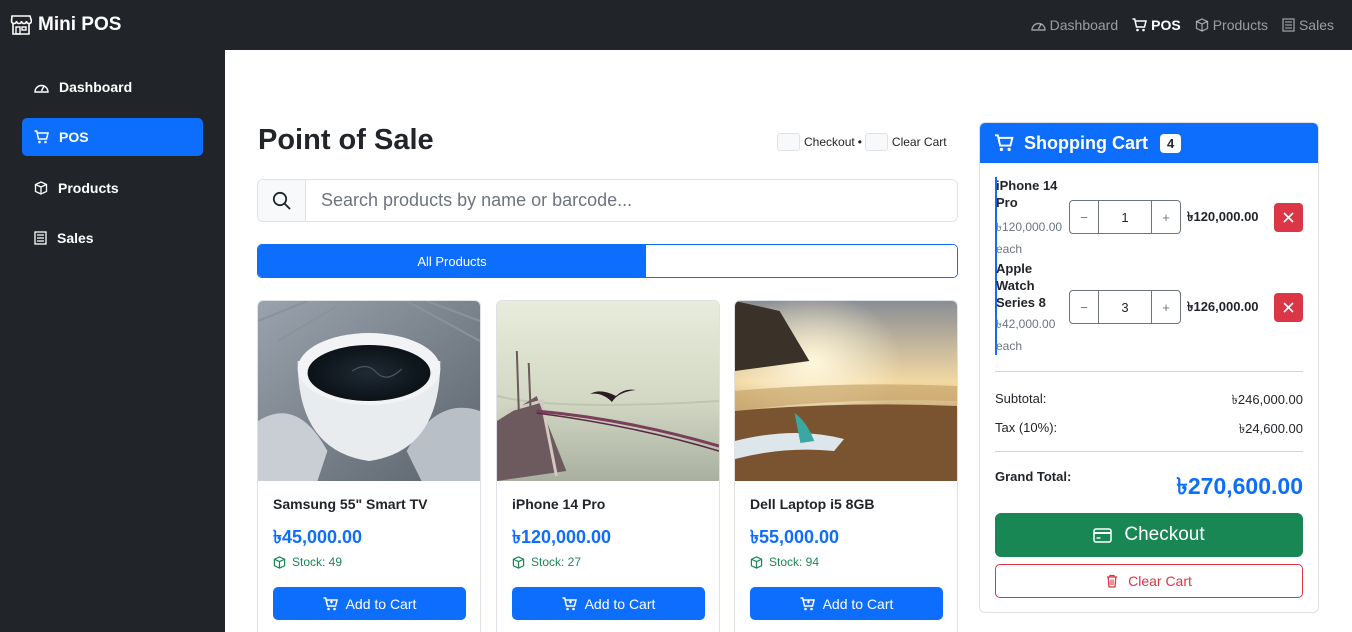 Image resolution: width=1352 pixels, height=632 pixels. I want to click on checkout-shortcut-label: Checkout, so click(829, 142).